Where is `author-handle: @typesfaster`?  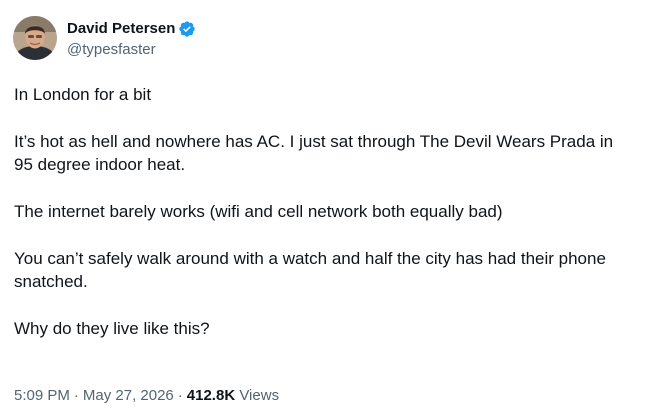 author-handle: @typesfaster is located at coordinates (131, 49).